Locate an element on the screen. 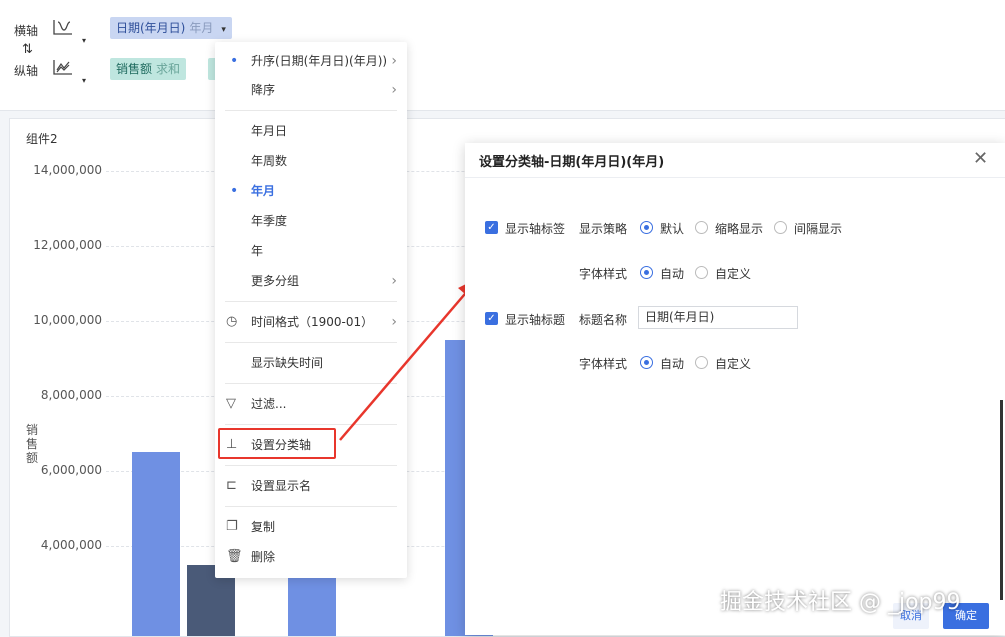 The image size is (1005, 637). menu-item-label: 年 is located at coordinates (257, 251).